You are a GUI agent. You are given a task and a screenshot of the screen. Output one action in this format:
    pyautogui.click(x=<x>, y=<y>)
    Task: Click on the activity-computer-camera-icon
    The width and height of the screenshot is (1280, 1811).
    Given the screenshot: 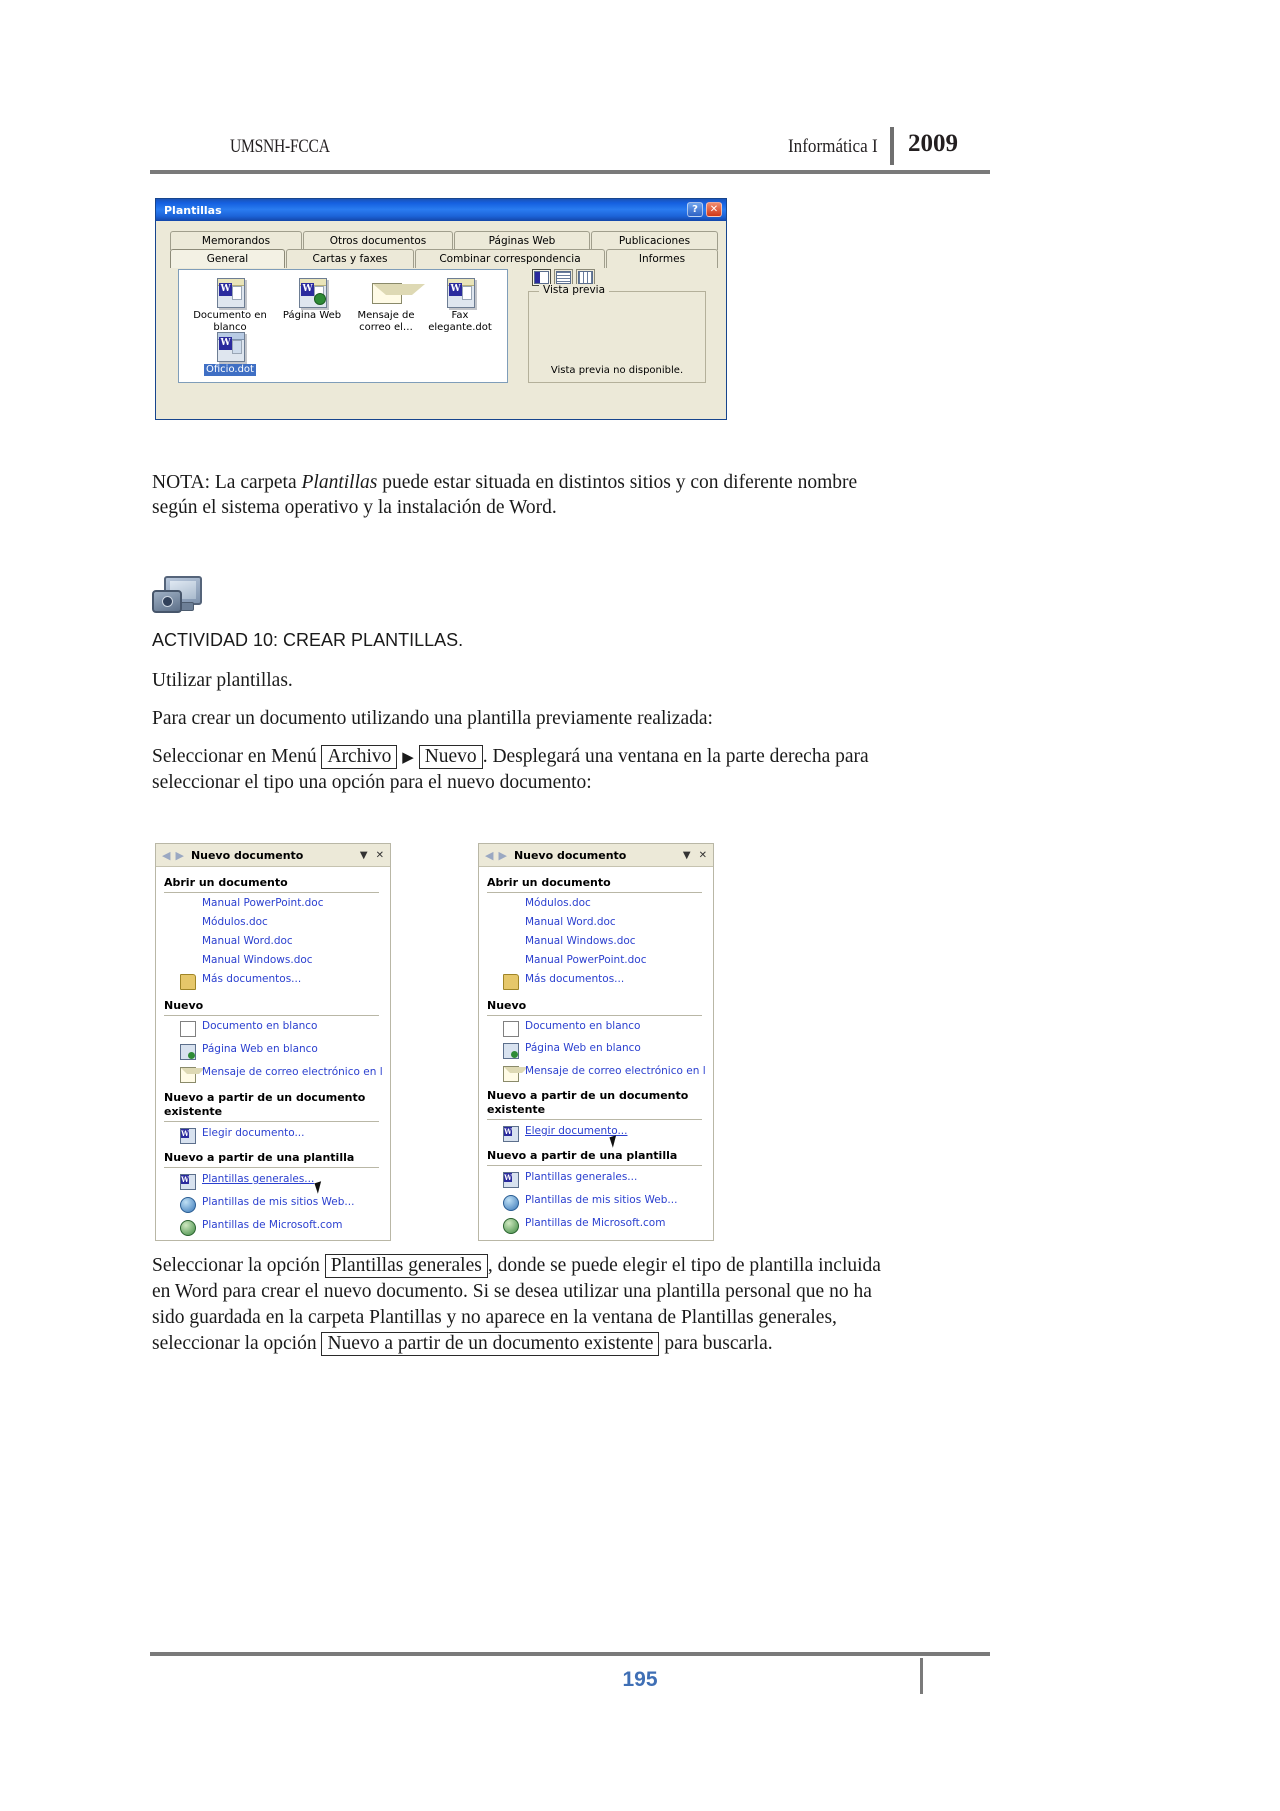 What is the action you would take?
    pyautogui.click(x=177, y=595)
    